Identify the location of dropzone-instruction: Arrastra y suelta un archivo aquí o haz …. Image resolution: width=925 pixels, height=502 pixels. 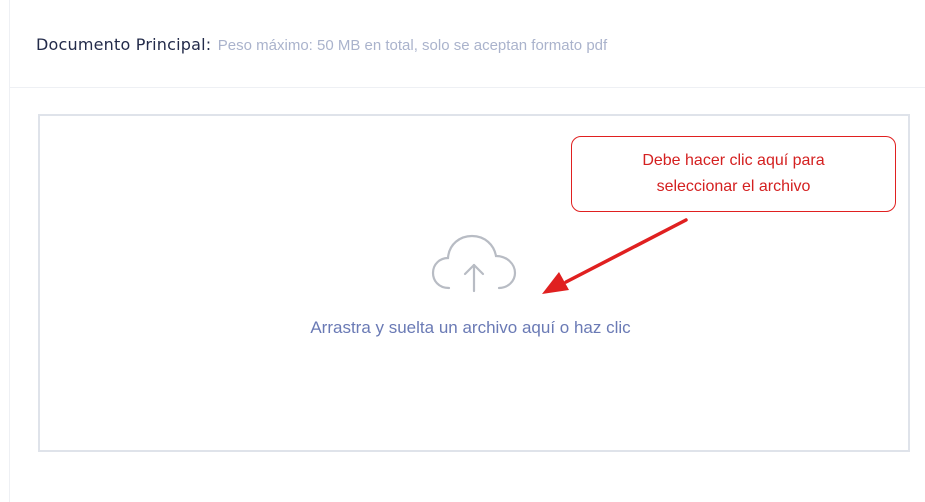
(462, 328).